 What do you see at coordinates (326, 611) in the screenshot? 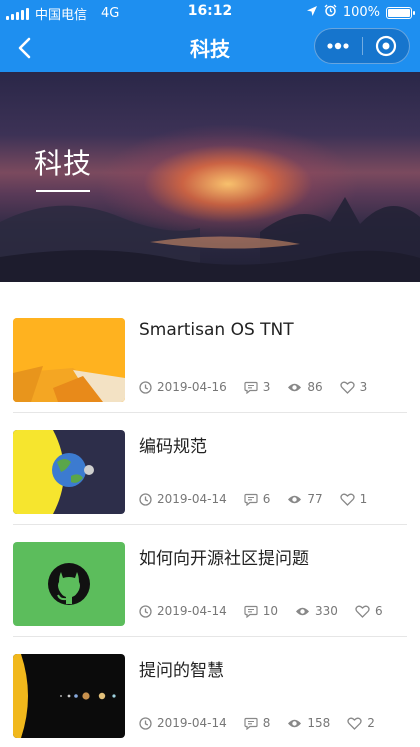
I see `view-count: 330` at bounding box center [326, 611].